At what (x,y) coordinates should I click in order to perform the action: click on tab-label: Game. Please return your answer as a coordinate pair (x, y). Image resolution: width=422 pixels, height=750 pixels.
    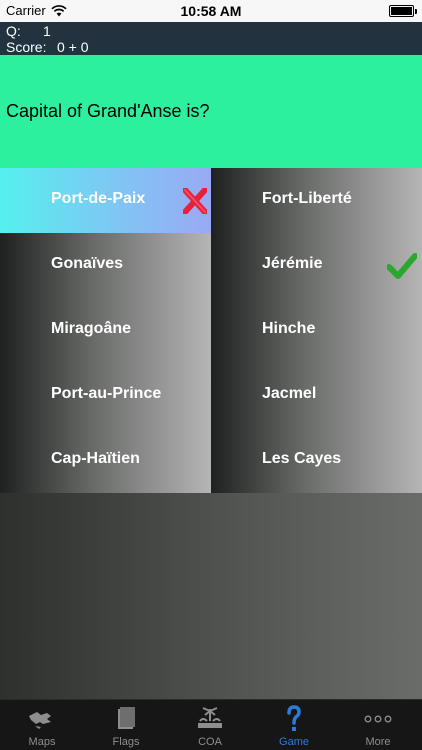
    Looking at the image, I should click on (294, 742).